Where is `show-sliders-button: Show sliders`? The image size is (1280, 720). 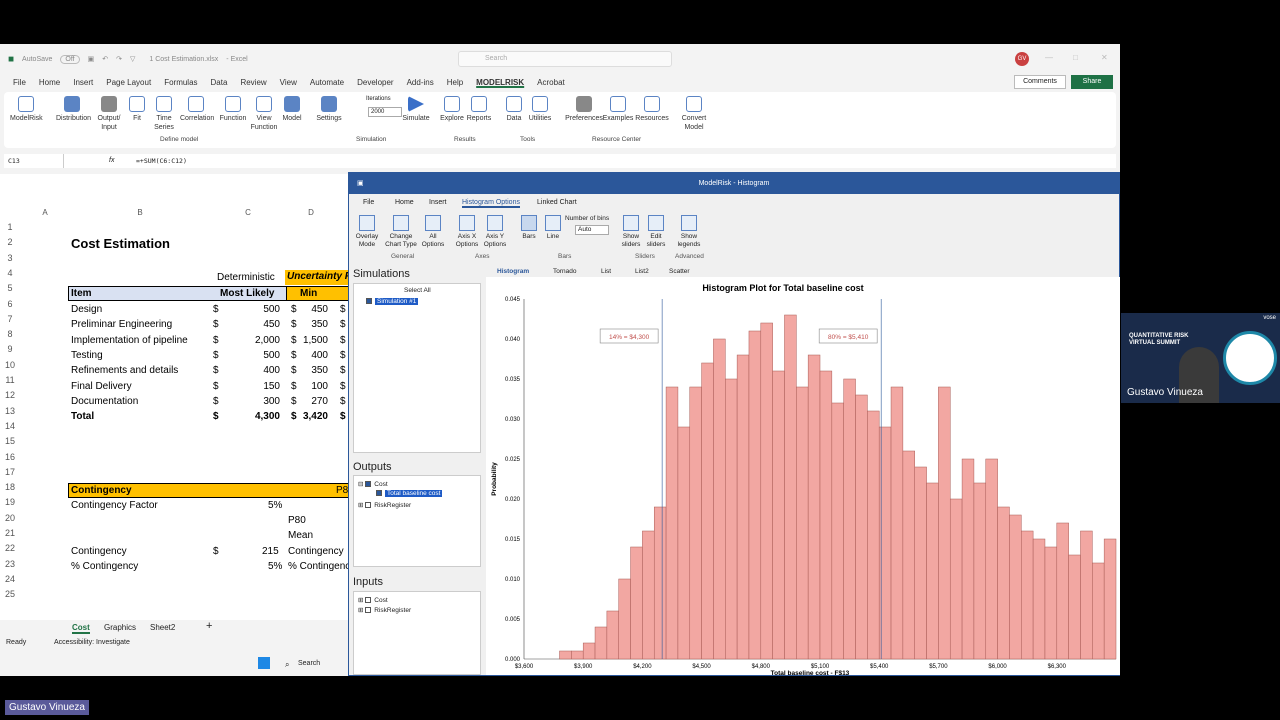
show-sliders-button: Show sliders is located at coordinates (631, 231).